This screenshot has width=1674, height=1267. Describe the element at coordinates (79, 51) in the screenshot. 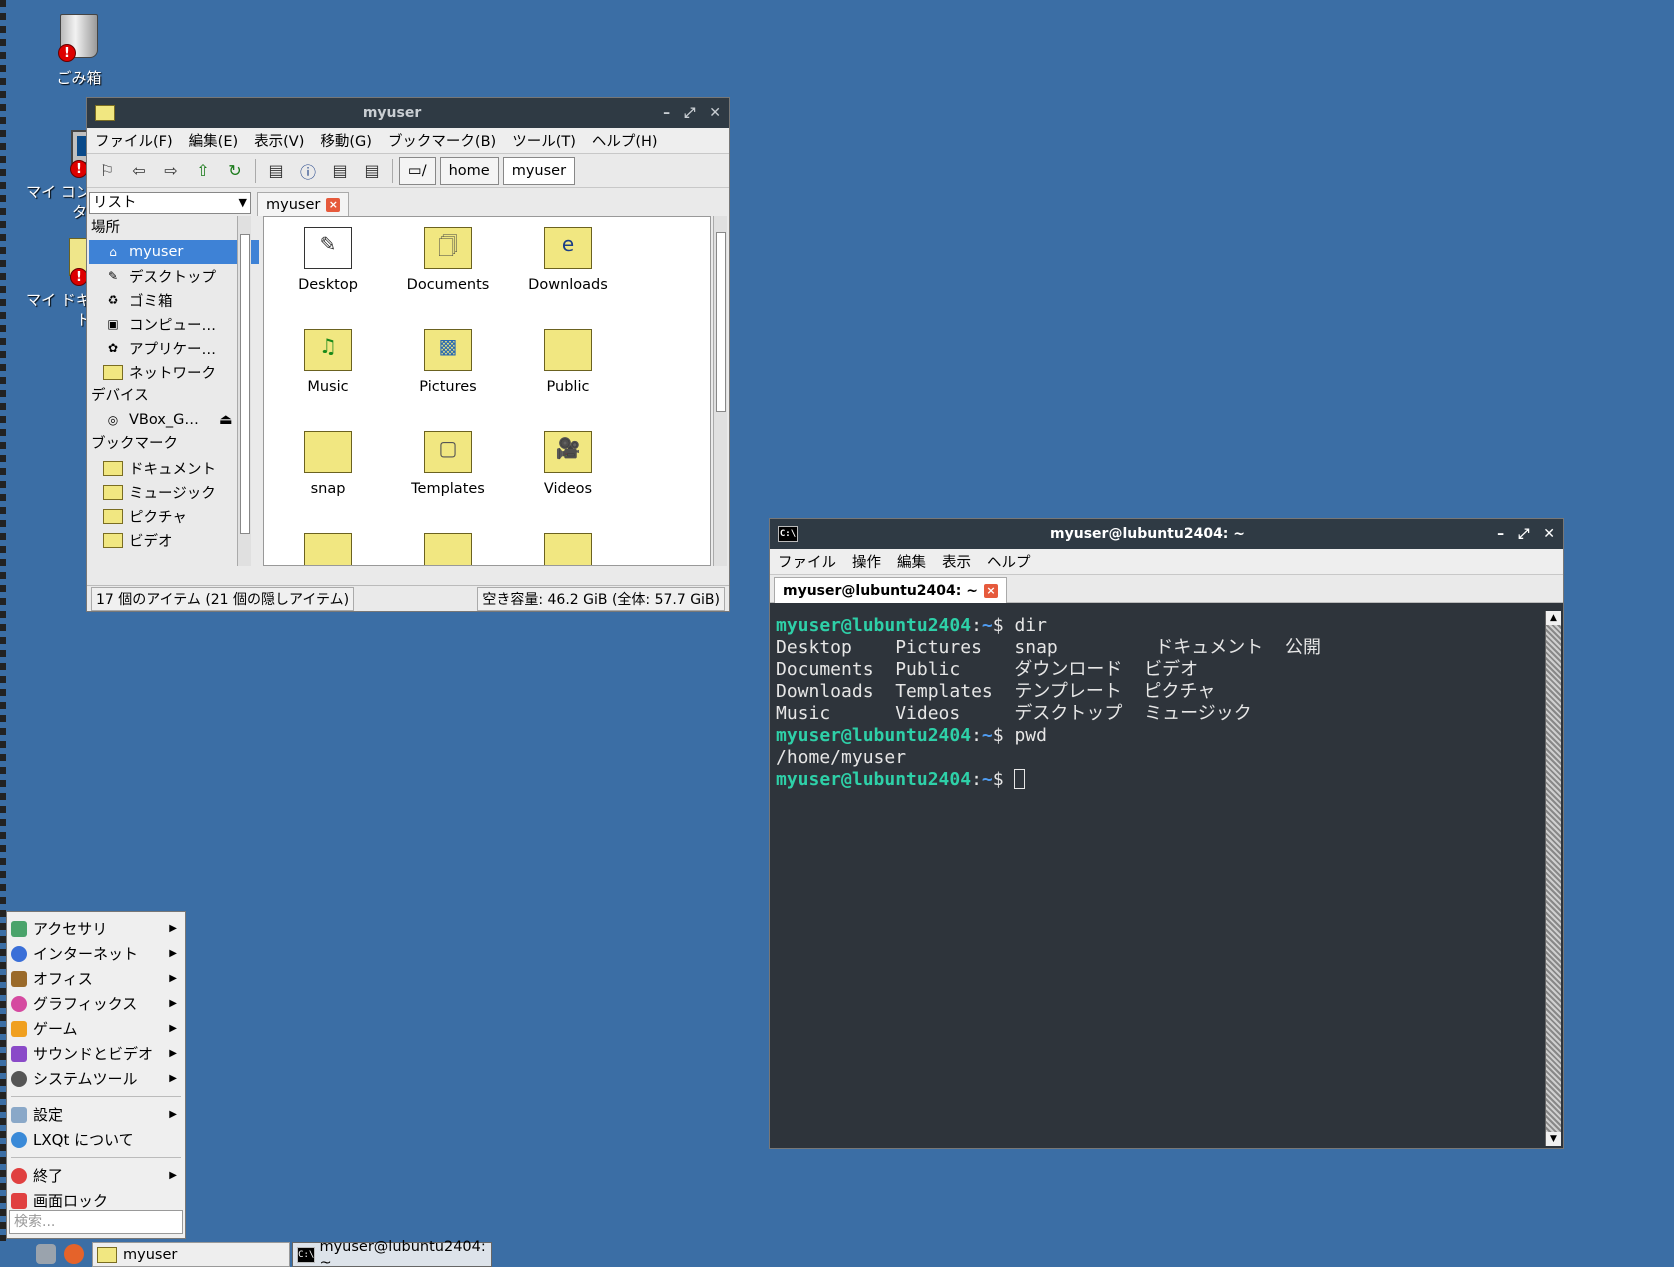

I see `desktop-trash: ! ごみ箱` at that location.